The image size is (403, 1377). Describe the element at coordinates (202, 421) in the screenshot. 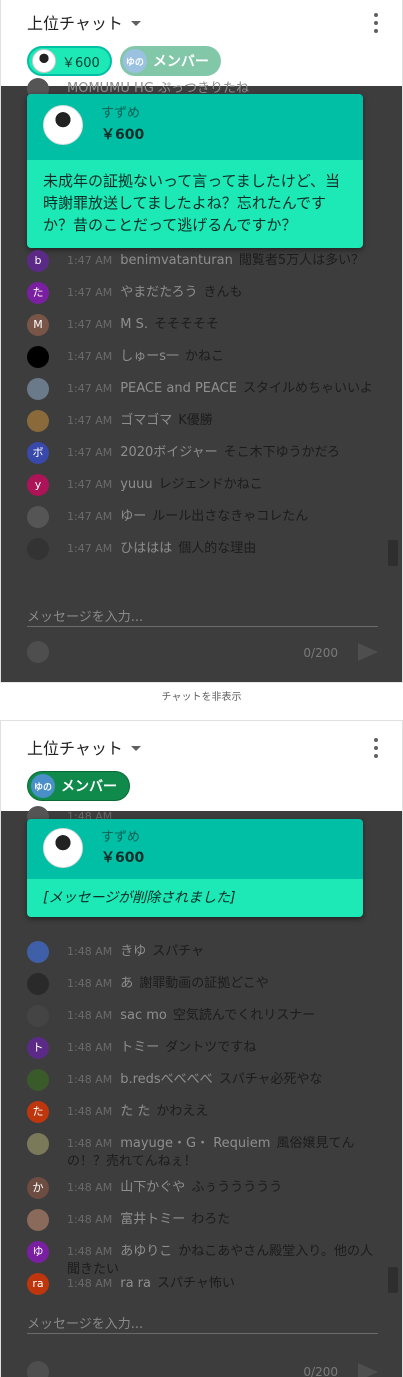

I see `chat-message: 1:47 AM ゴマゴマ K優勝` at that location.